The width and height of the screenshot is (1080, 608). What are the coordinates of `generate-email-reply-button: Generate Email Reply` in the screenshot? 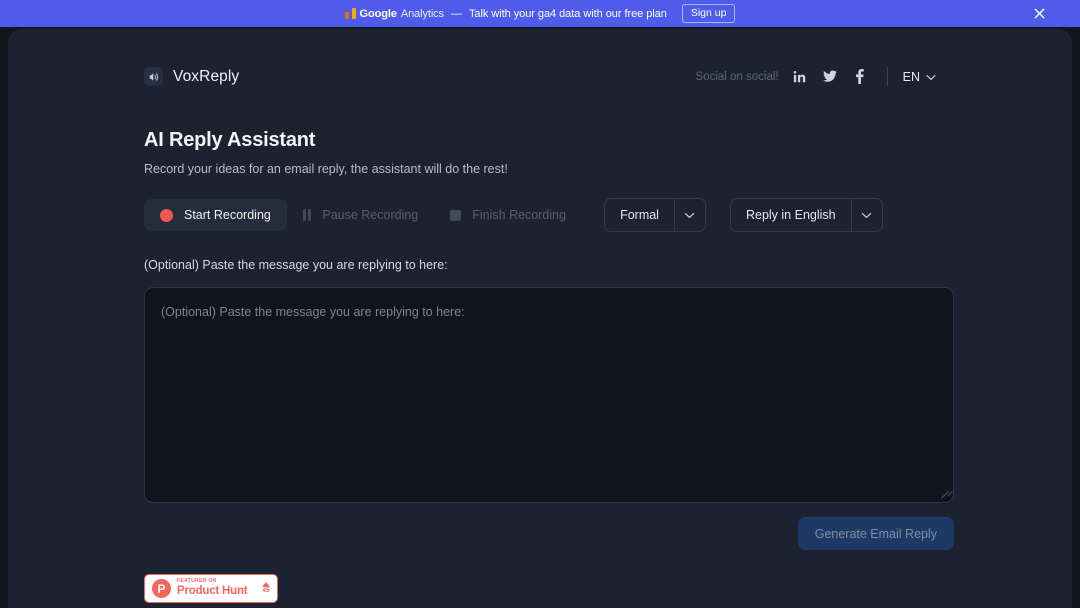 It's located at (875, 533).